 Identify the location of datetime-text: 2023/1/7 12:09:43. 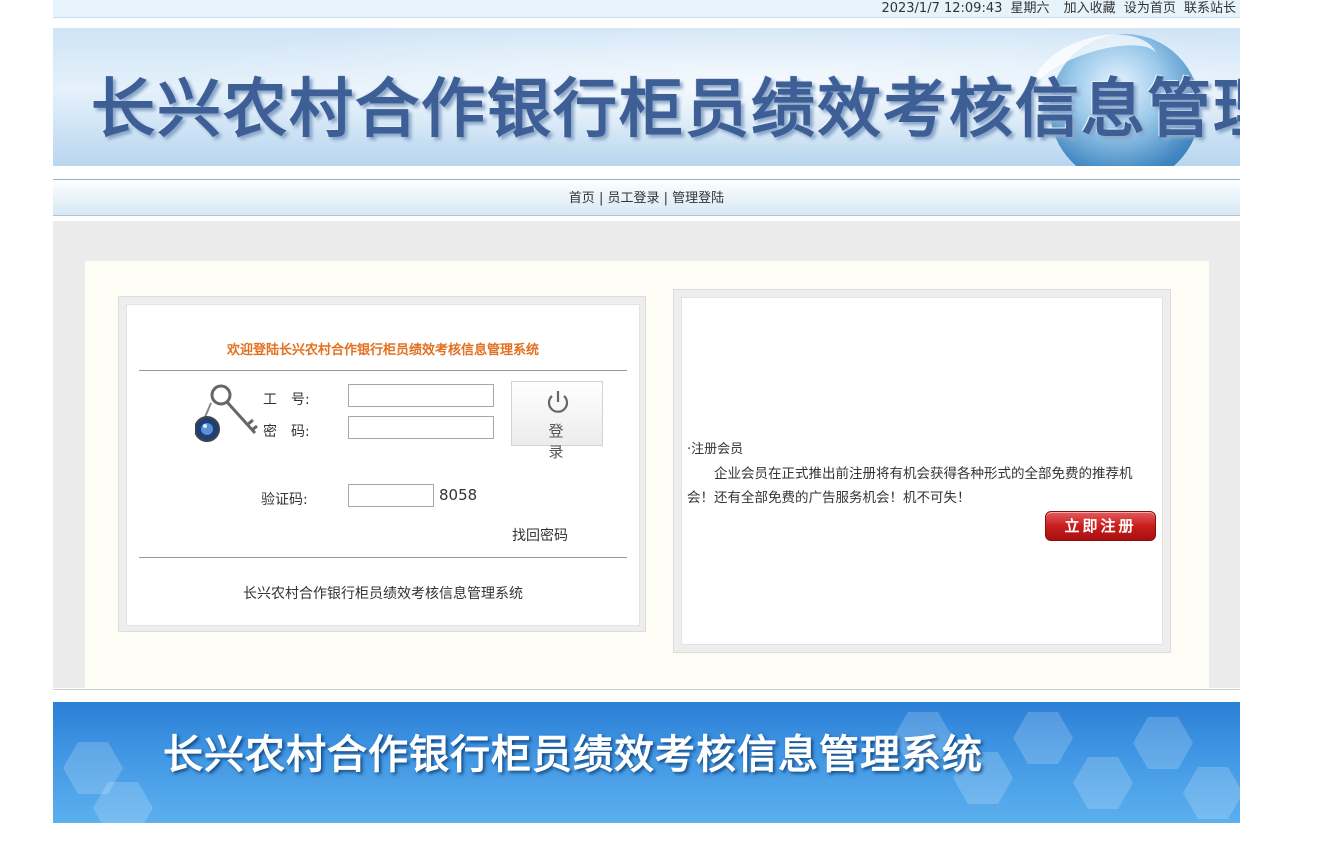
(942, 8).